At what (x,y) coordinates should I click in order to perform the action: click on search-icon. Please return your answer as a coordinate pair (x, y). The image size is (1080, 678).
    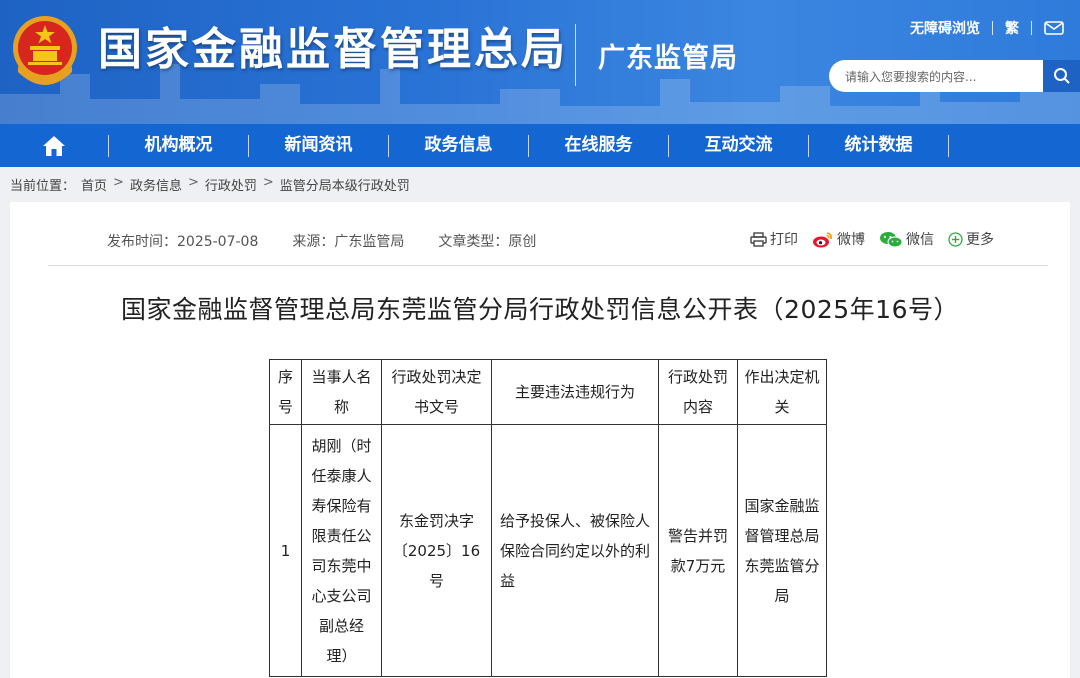
    Looking at the image, I should click on (1061, 76).